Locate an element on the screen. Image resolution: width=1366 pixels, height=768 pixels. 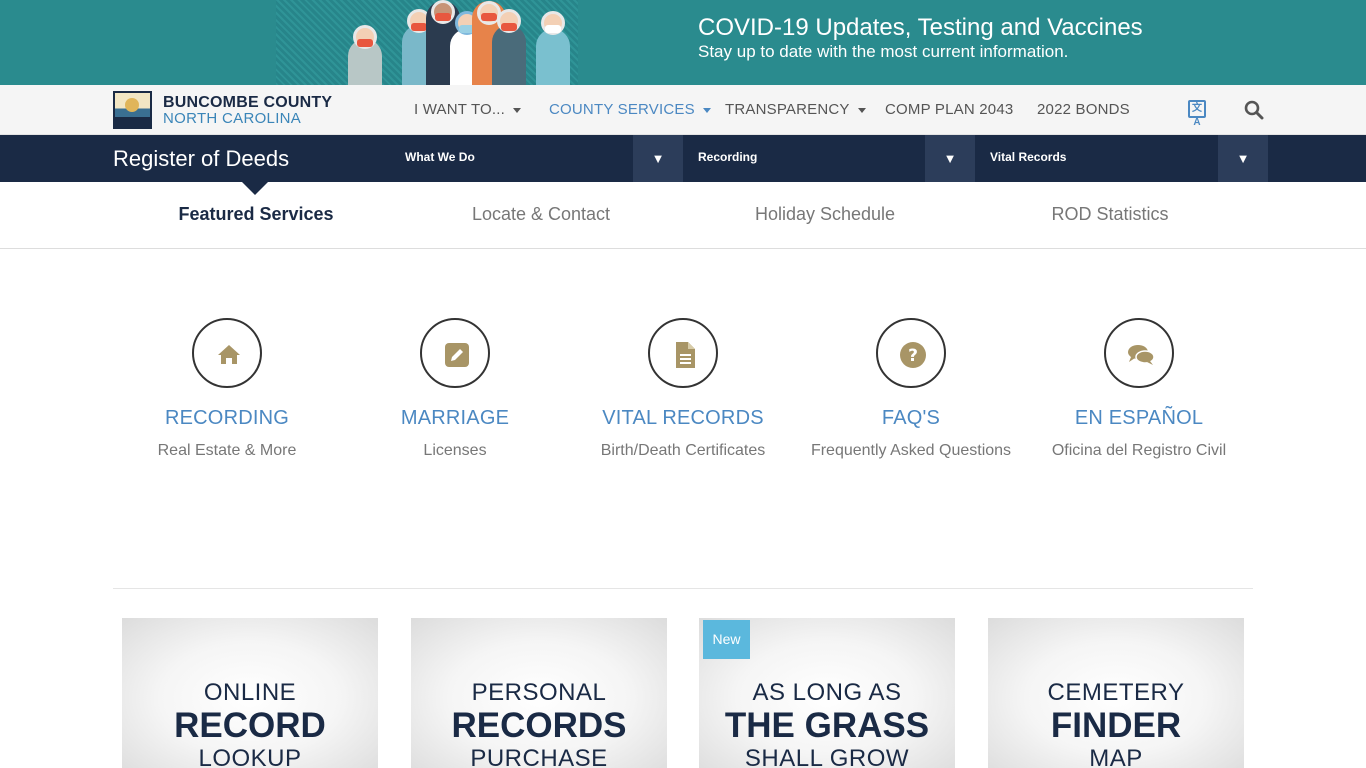
service-en-espanol: EN ESPAÑOL Oficina del Registro Civil is located at coordinates (1139, 389).